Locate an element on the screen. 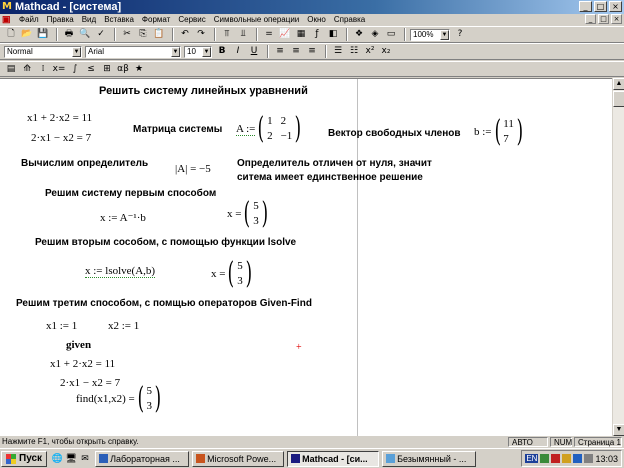 This screenshot has width=624, height=468. find-result: find(x1,x2) = ( 5 3 ) is located at coordinates (120, 399).